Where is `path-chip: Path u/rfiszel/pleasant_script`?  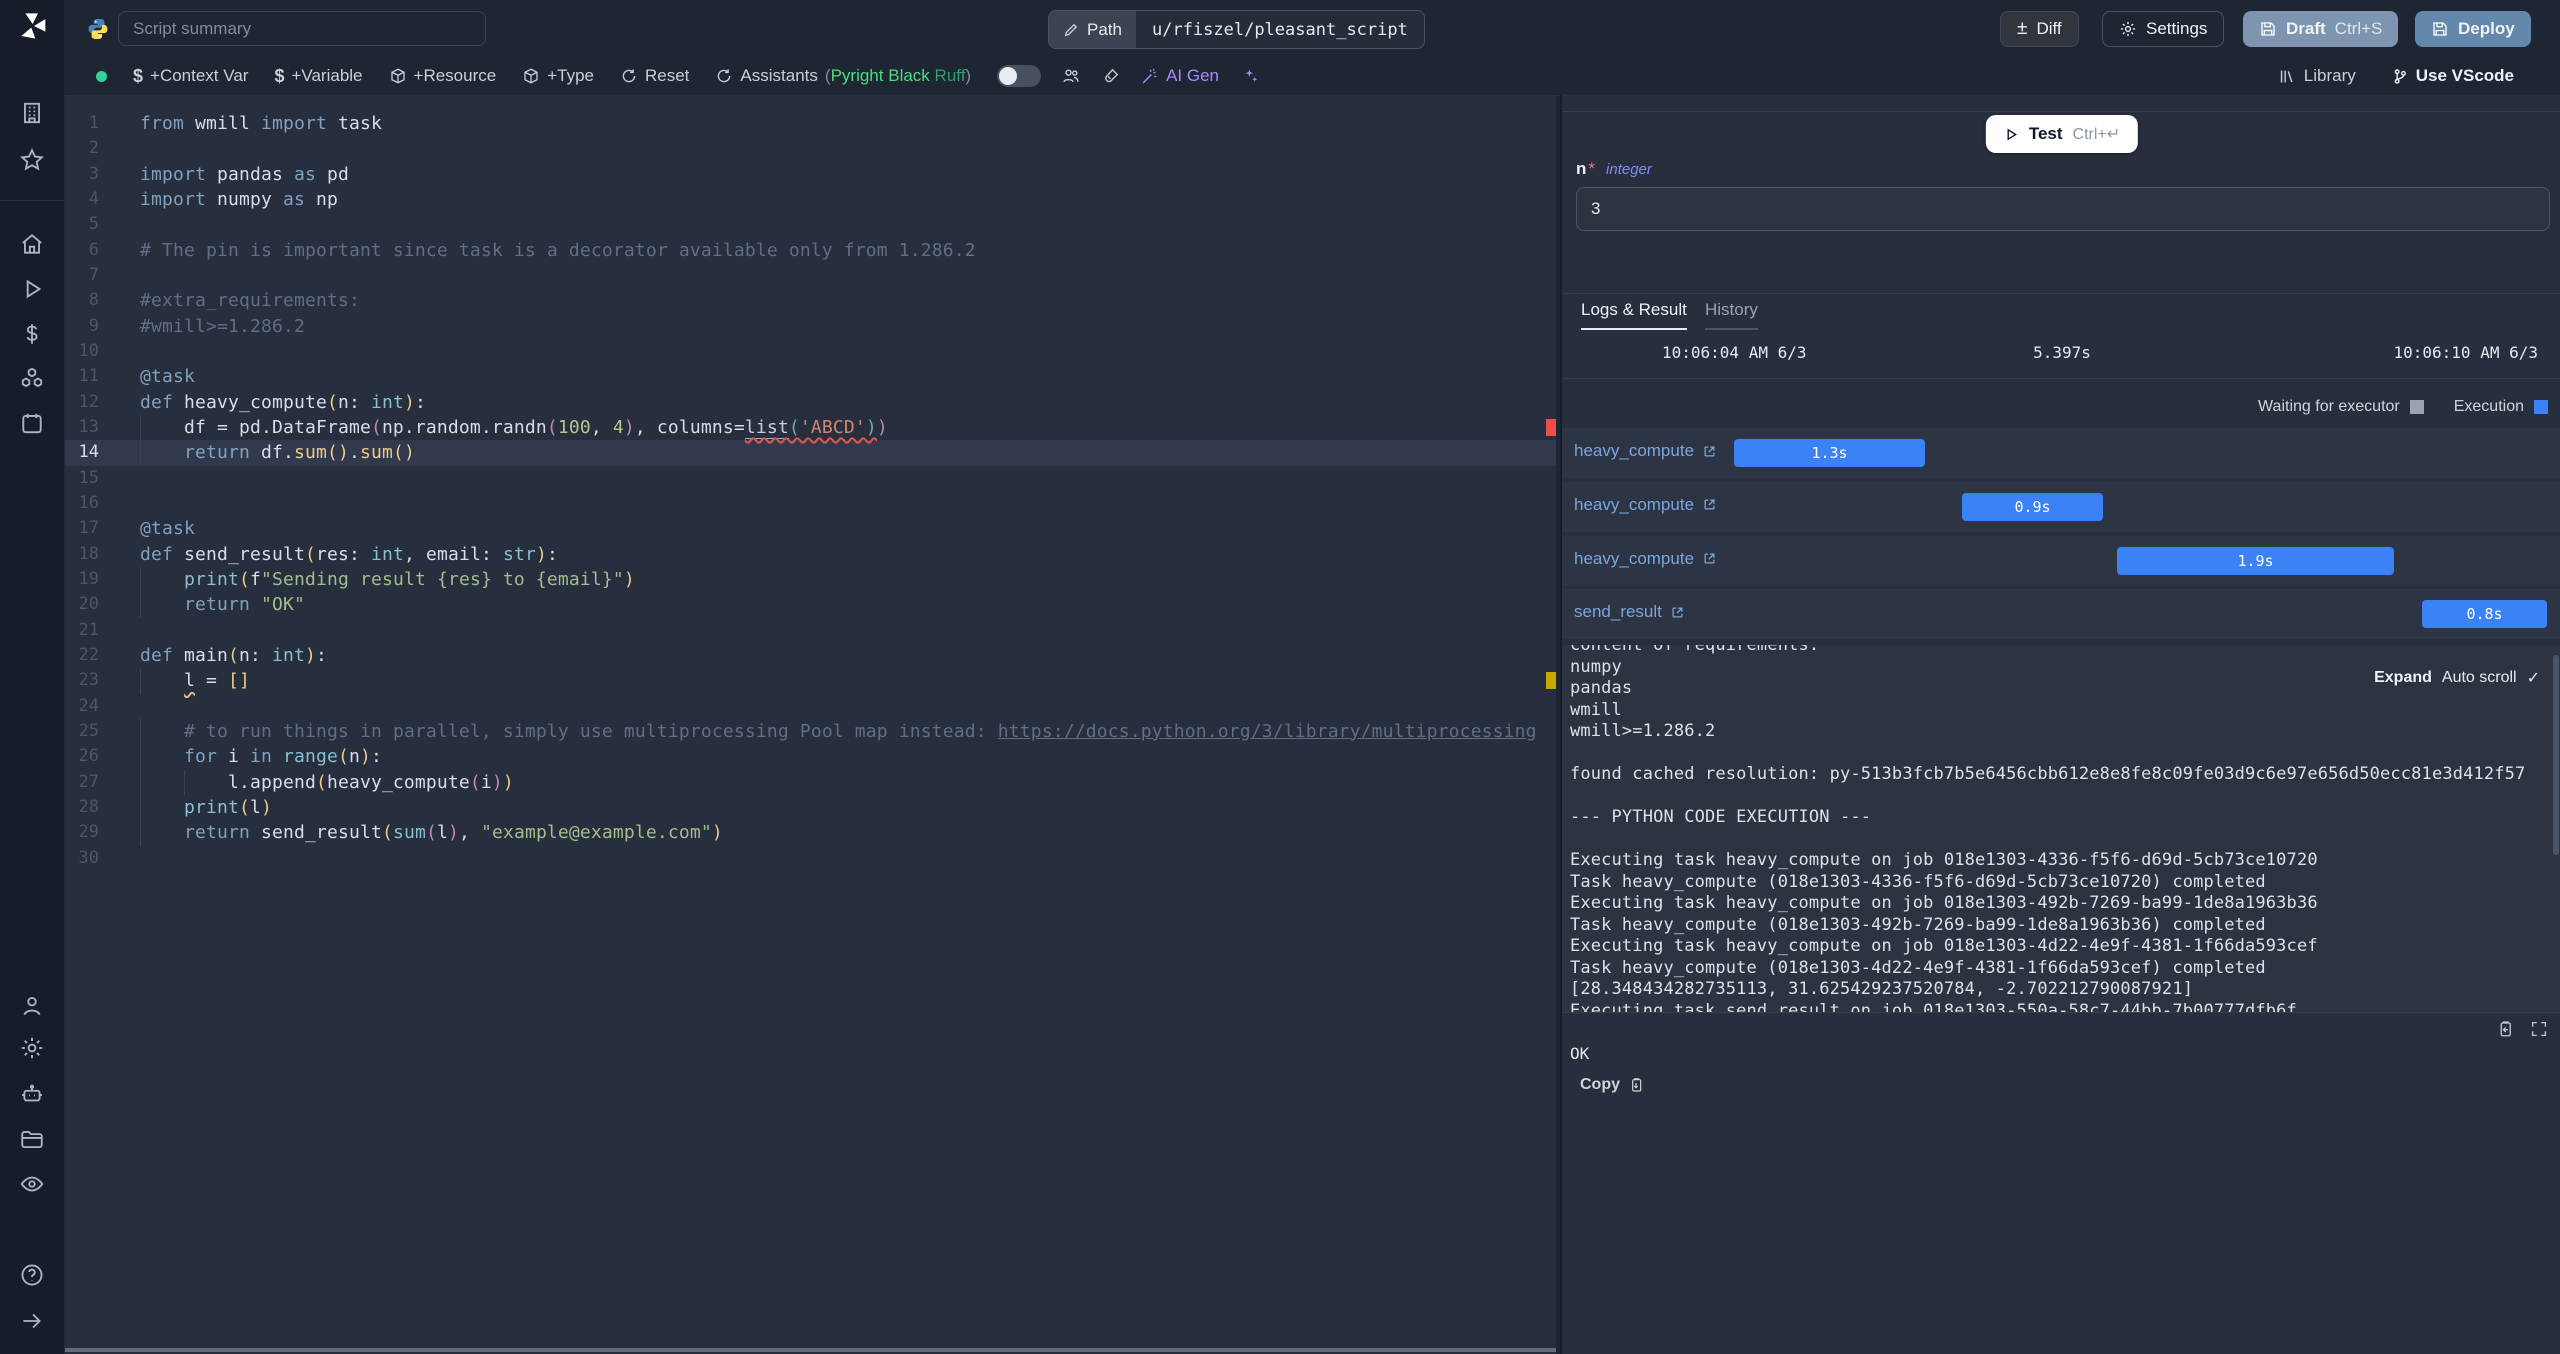
path-chip: Path u/rfiszel/pleasant_script is located at coordinates (1236, 29).